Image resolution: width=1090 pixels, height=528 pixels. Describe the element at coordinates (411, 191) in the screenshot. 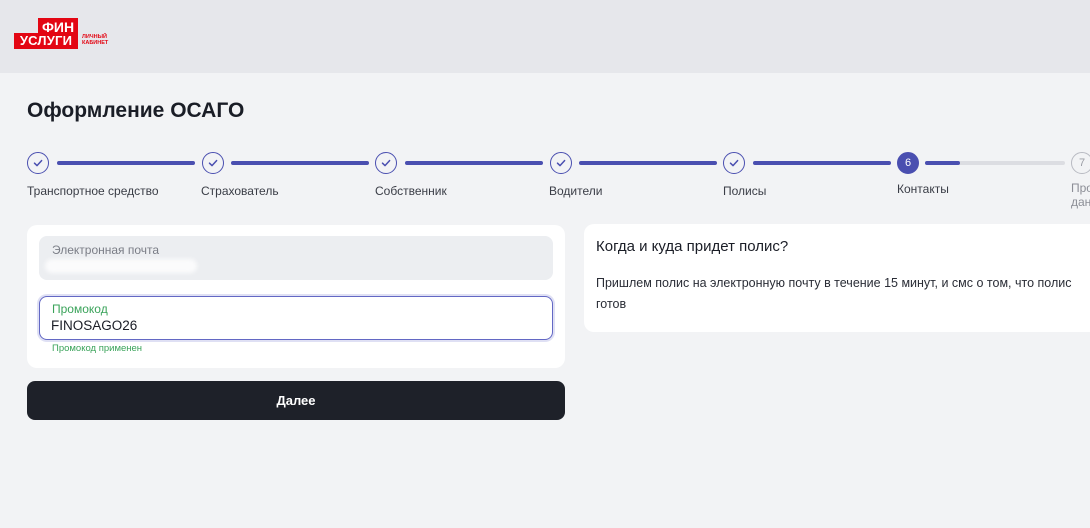

I see `step-3-label: Собственник` at that location.